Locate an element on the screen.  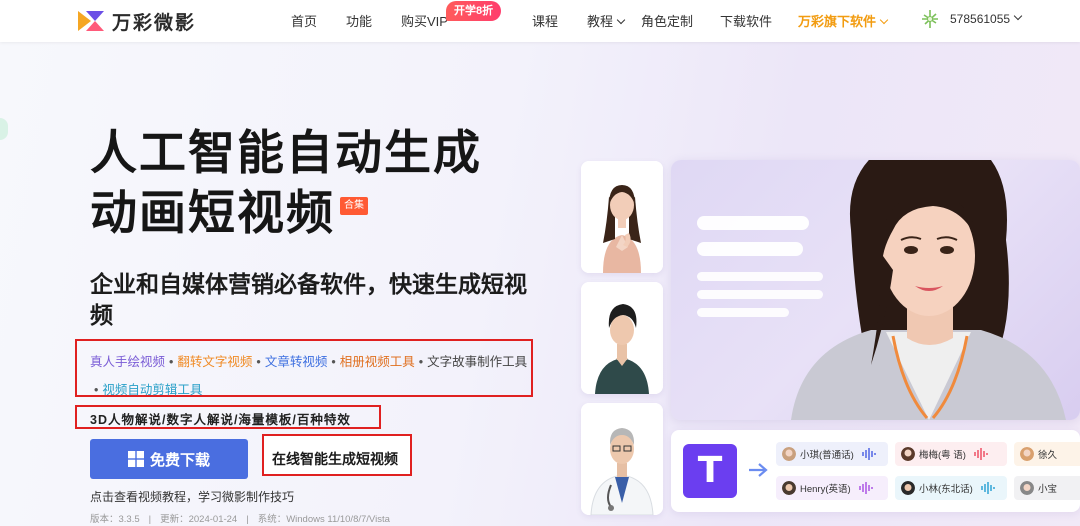
nav-buy-vip: 购买VIP is located at coordinates (424, 20).